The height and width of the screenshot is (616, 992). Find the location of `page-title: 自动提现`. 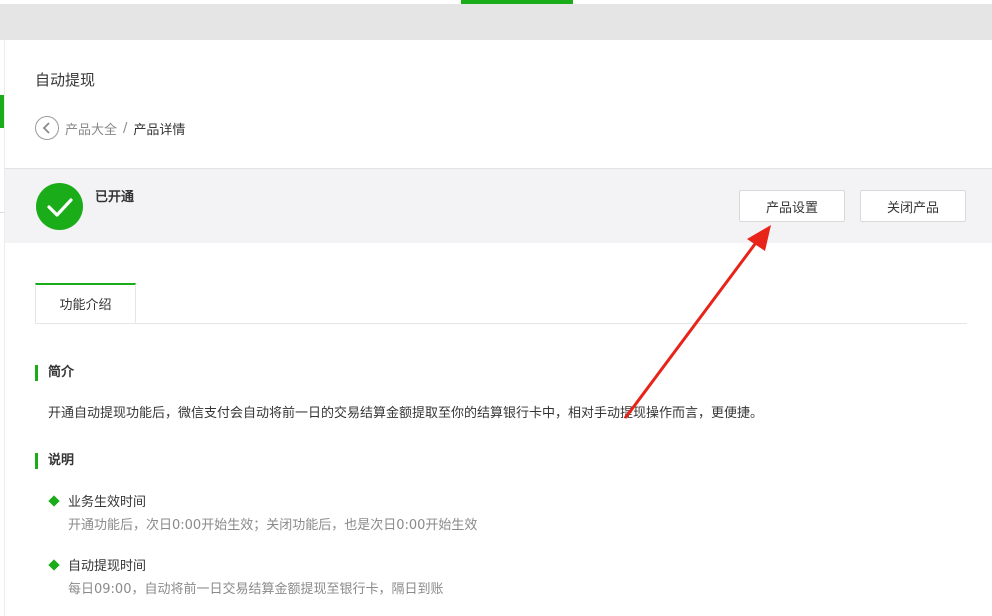

page-title: 自动提现 is located at coordinates (65, 80).